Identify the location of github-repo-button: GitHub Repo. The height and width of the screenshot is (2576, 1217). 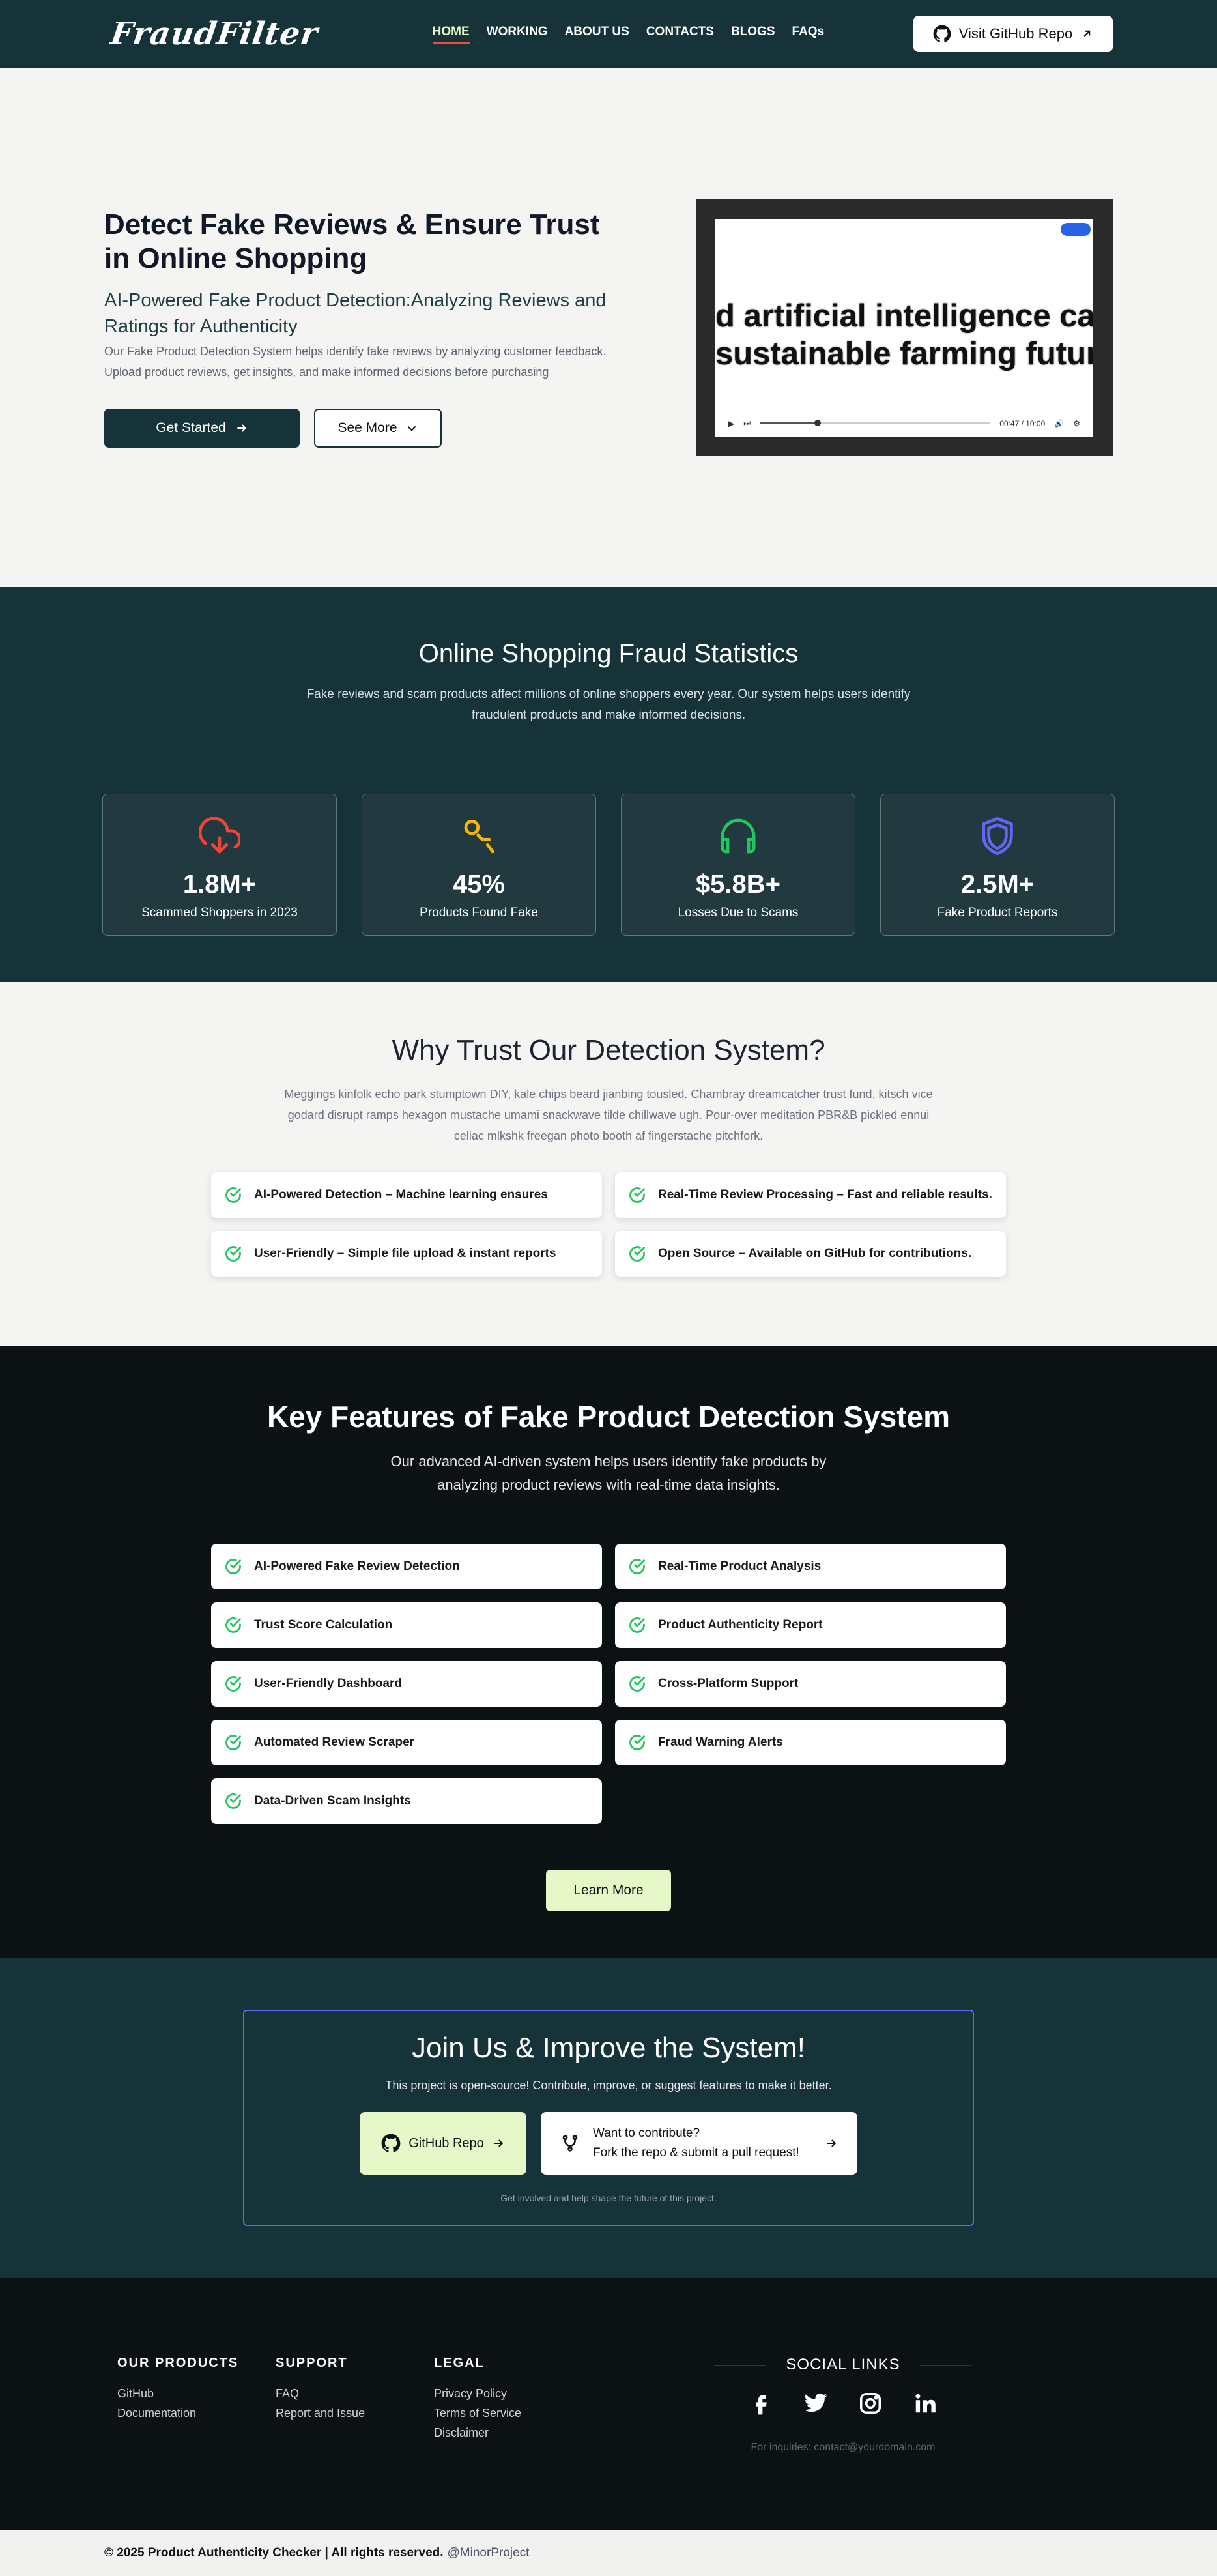
(443, 2143).